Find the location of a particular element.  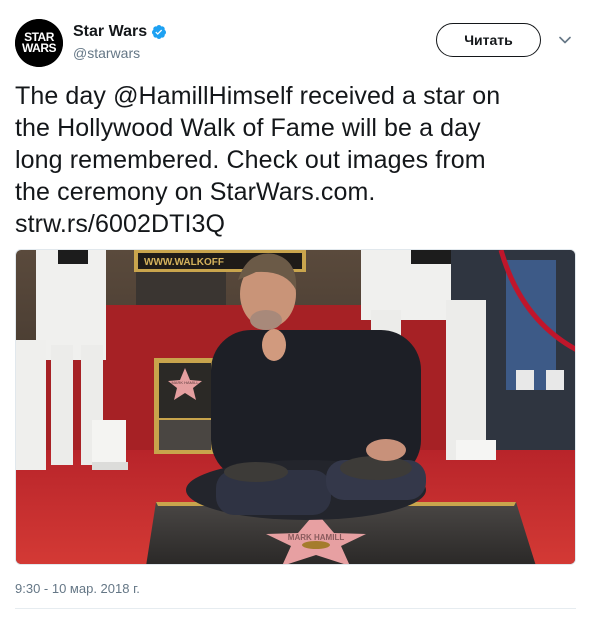

display-name: Star Wars is located at coordinates (120, 32).